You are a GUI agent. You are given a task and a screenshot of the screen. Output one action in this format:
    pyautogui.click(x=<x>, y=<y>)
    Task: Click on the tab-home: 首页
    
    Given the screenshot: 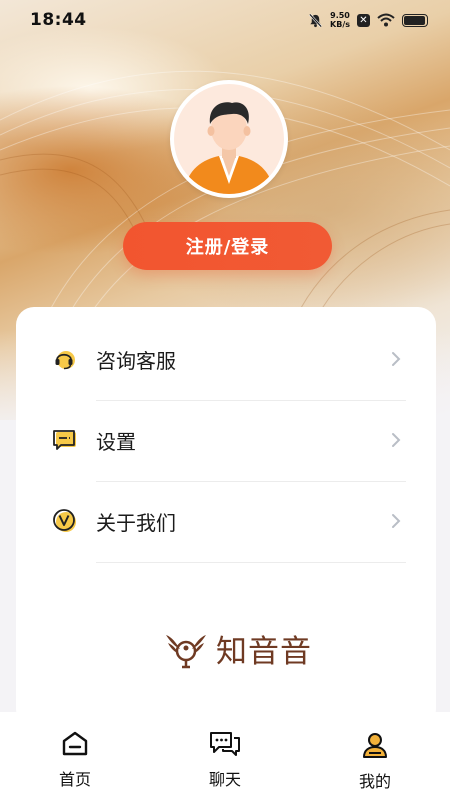 What is the action you would take?
    pyautogui.click(x=75, y=756)
    